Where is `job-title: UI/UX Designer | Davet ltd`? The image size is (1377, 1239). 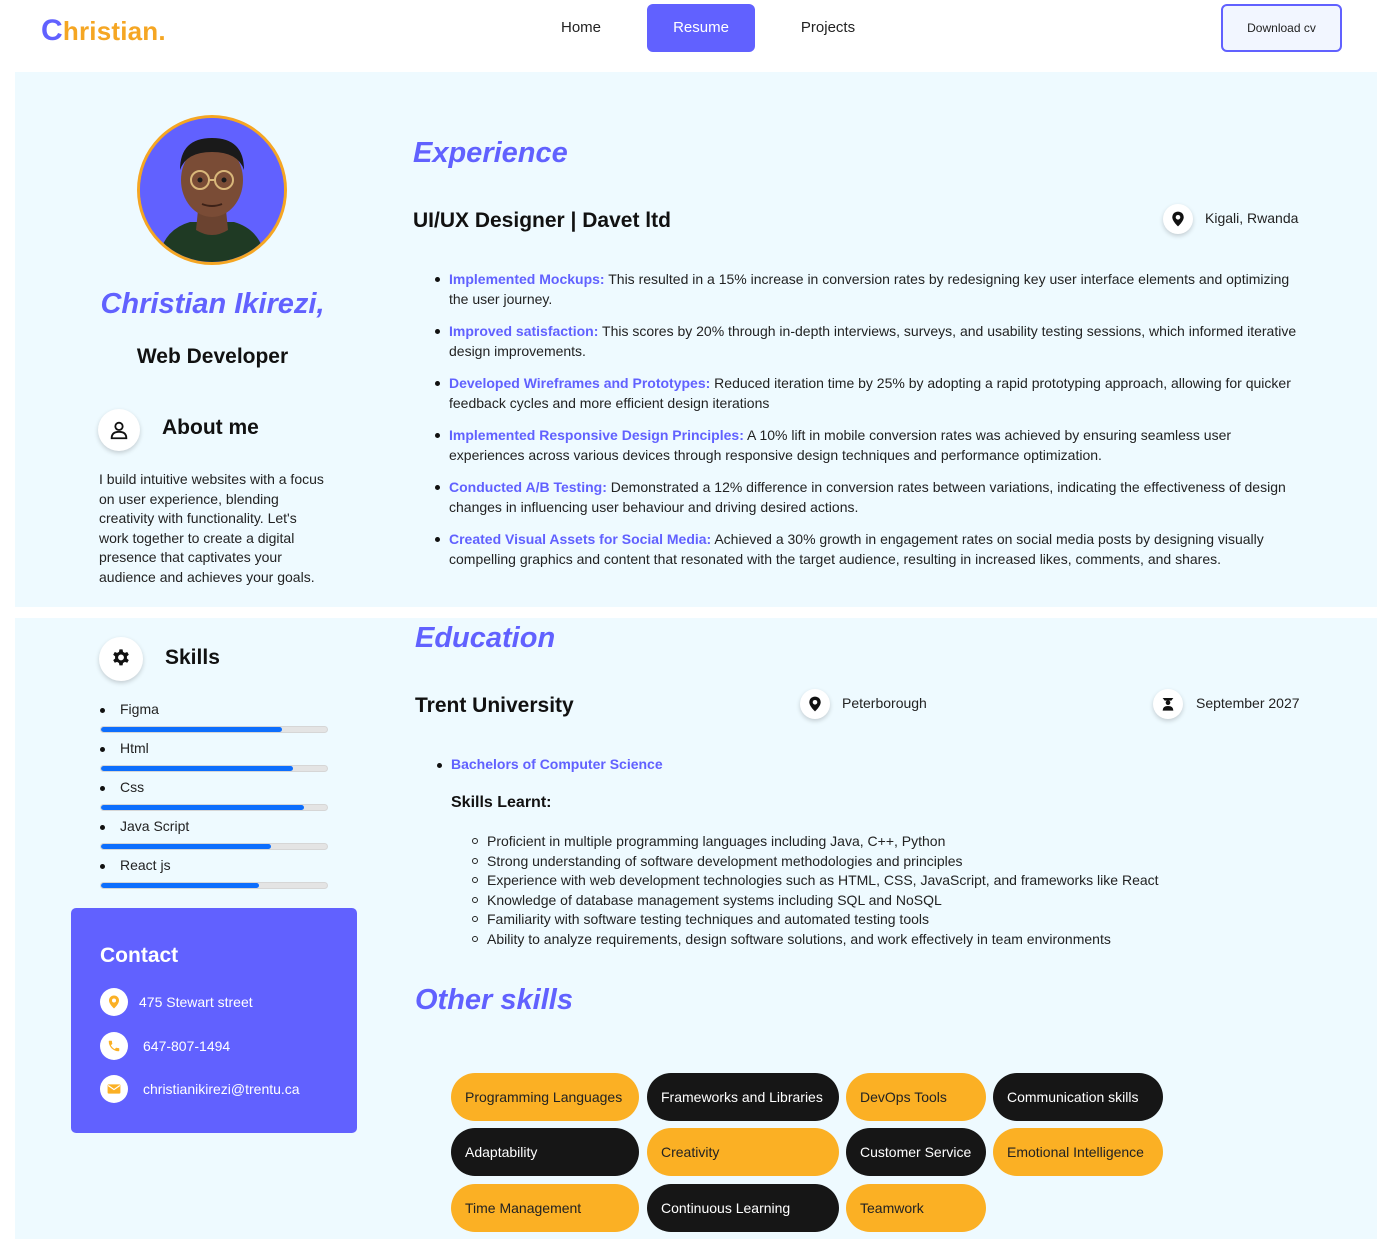
job-title: UI/UX Designer | Davet ltd is located at coordinates (542, 220).